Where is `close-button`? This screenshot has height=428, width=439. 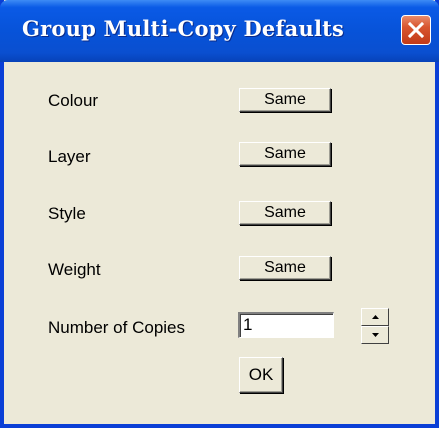 close-button is located at coordinates (416, 30).